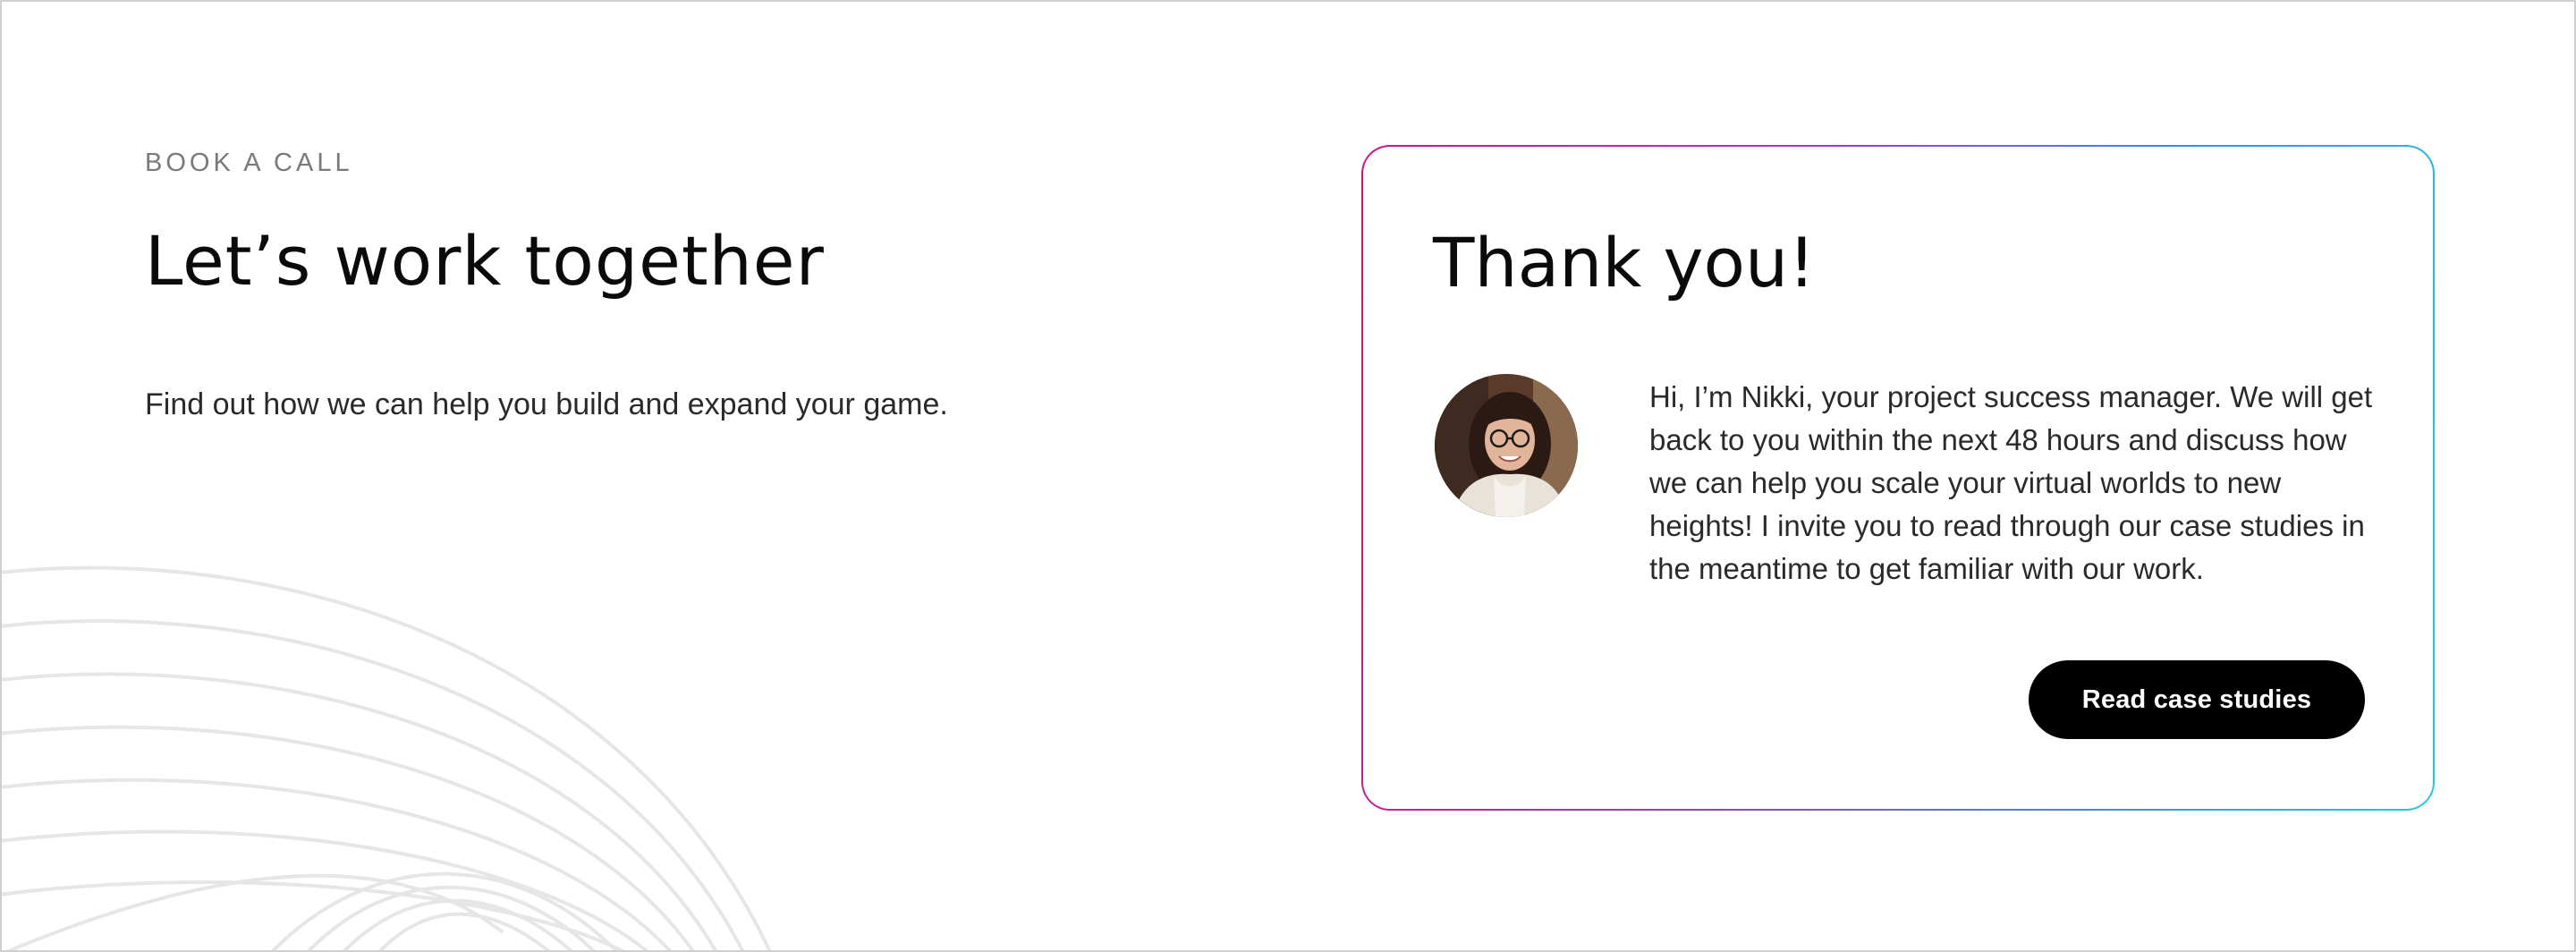  What do you see at coordinates (1624, 262) in the screenshot?
I see `card-title: Thank you!` at bounding box center [1624, 262].